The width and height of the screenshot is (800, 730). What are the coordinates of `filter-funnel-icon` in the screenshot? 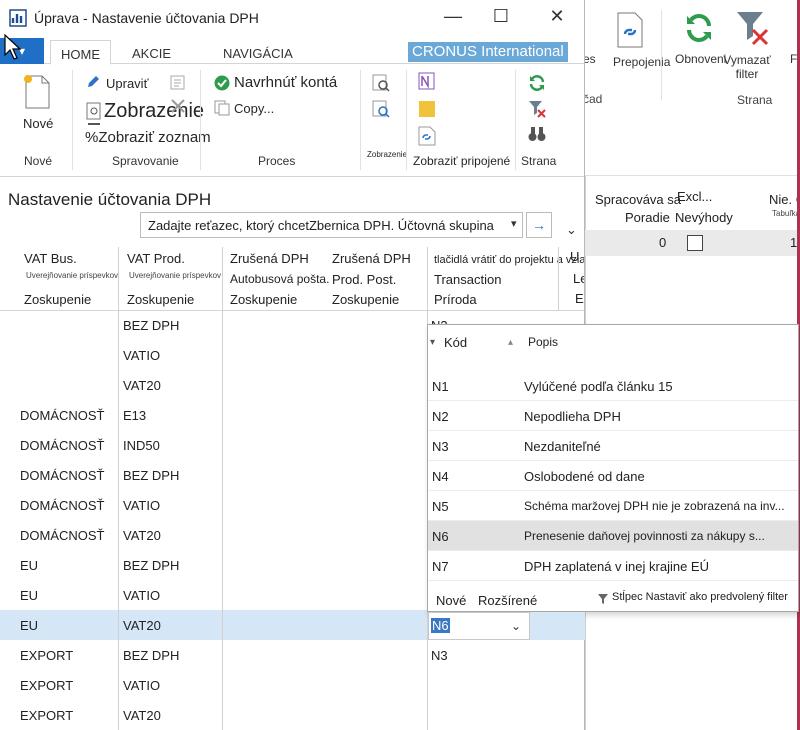 It's located at (603, 600).